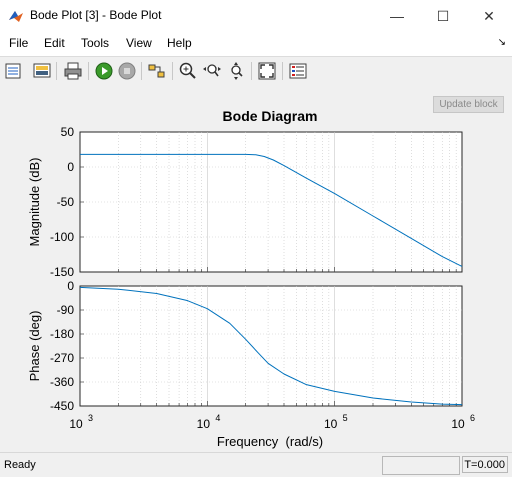 This screenshot has width=512, height=477. I want to click on status-text: Ready, so click(20, 465).